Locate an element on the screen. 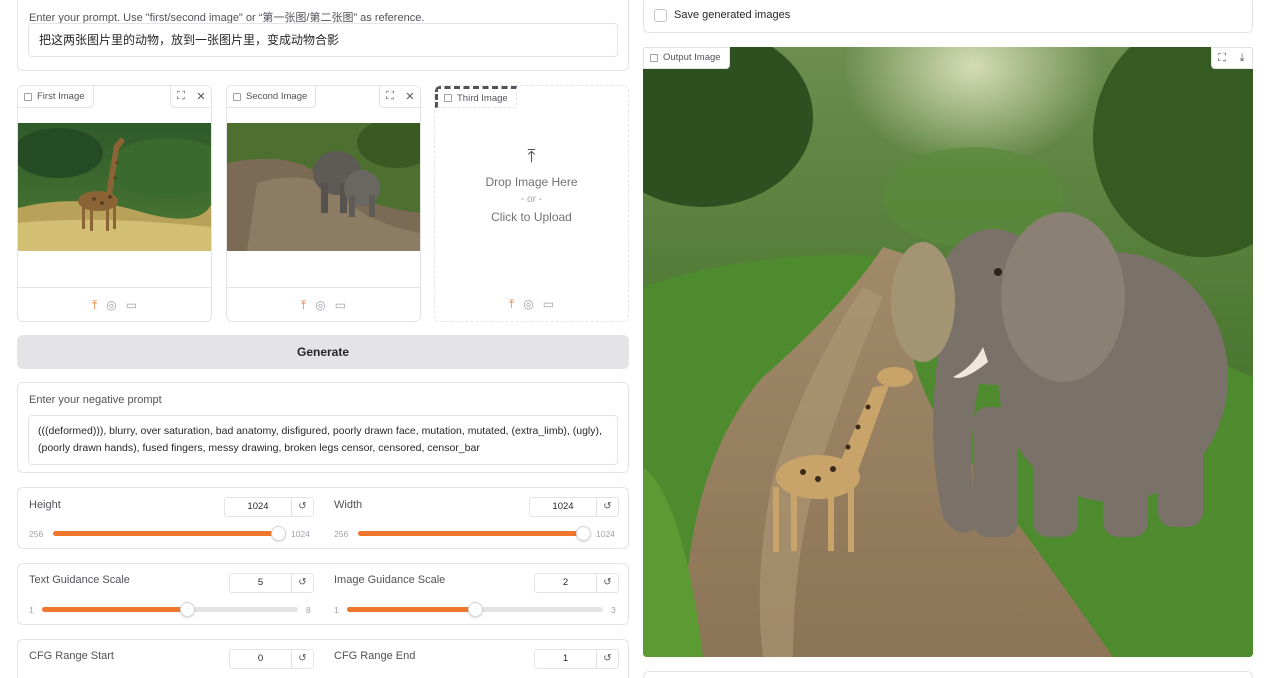  height-number-input: 1024 is located at coordinates (258, 507).